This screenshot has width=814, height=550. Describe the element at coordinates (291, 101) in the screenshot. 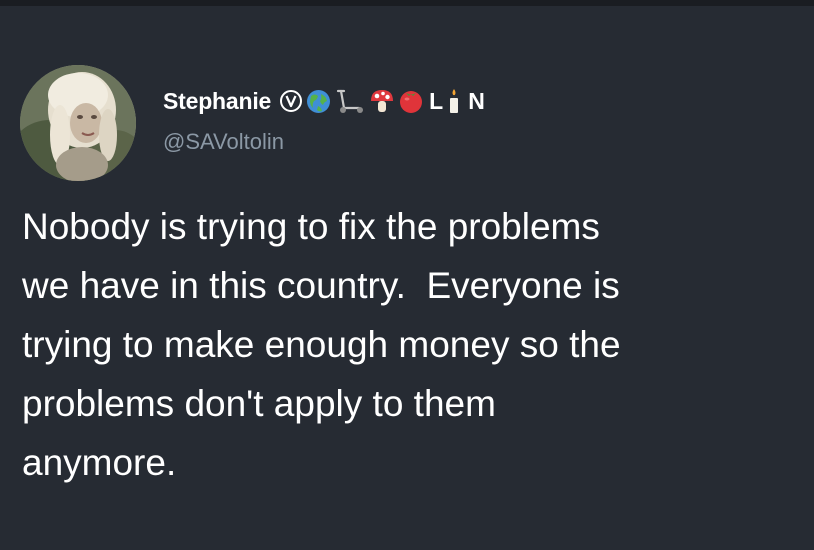

I see `vegan-v-circle-icon` at that location.